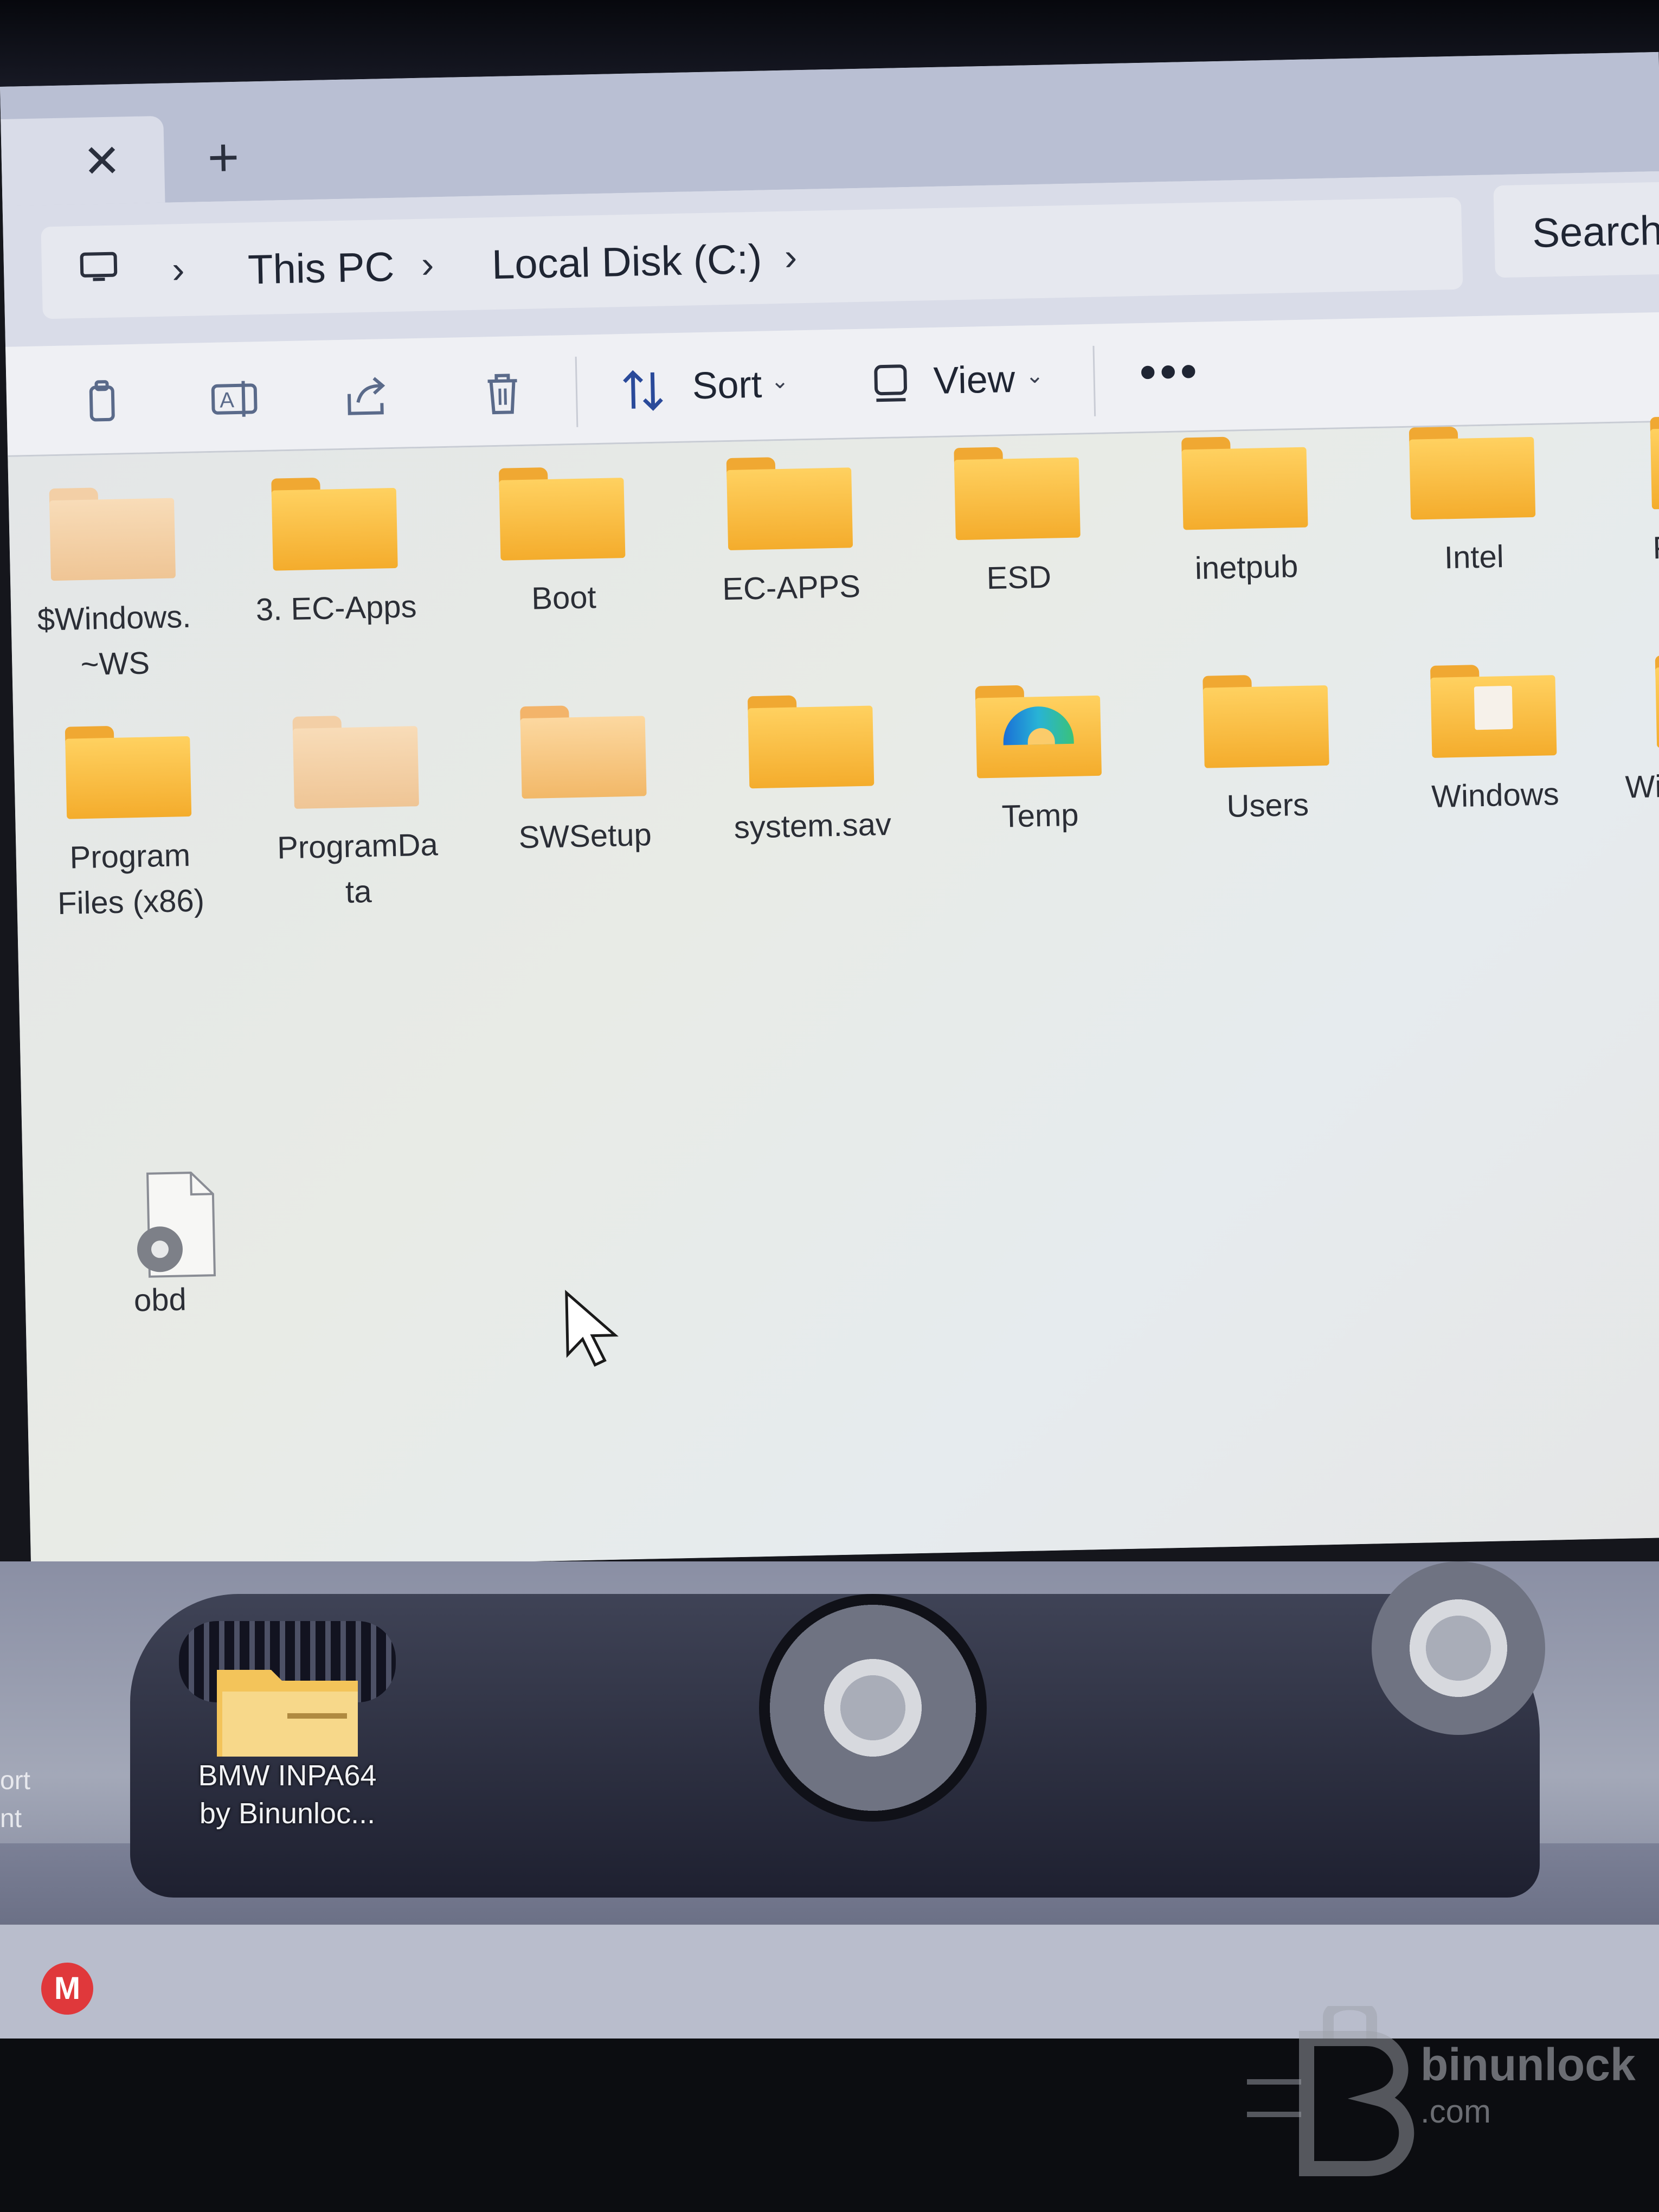  What do you see at coordinates (1655, 548) in the screenshot?
I see `folder-label: P` at bounding box center [1655, 548].